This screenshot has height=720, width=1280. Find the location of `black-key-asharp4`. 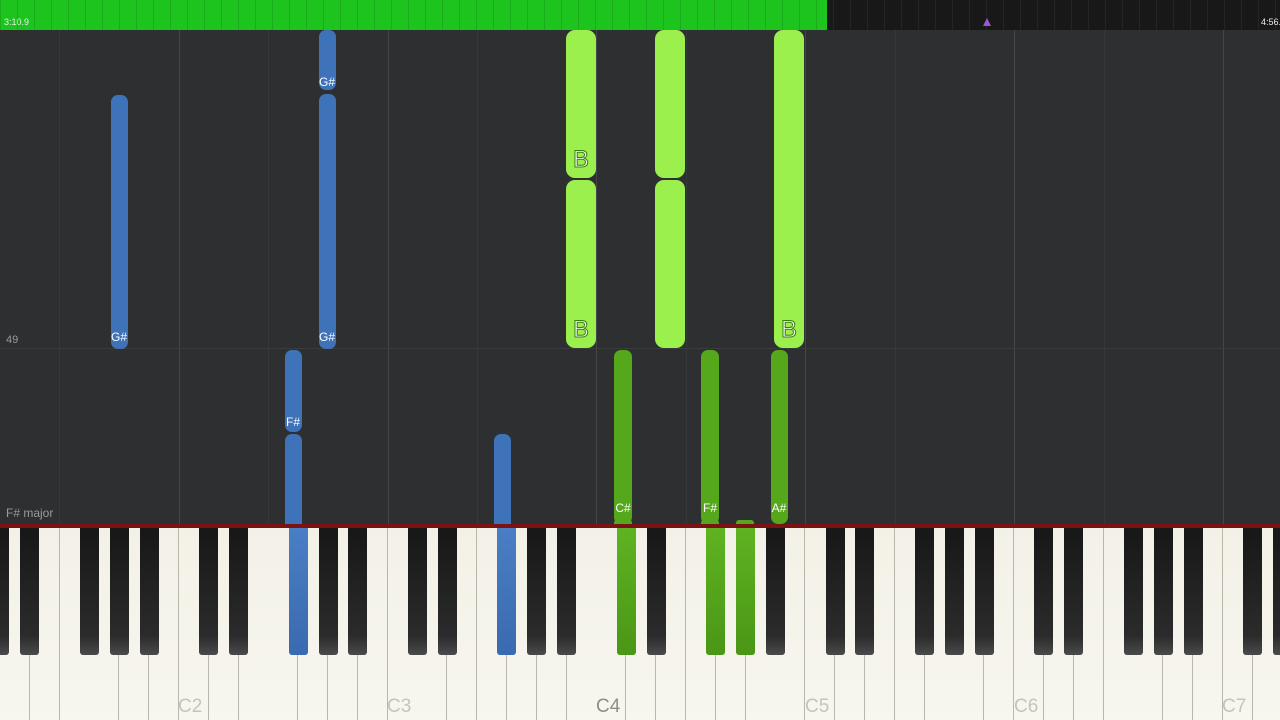

black-key-asharp4 is located at coordinates (775, 591).